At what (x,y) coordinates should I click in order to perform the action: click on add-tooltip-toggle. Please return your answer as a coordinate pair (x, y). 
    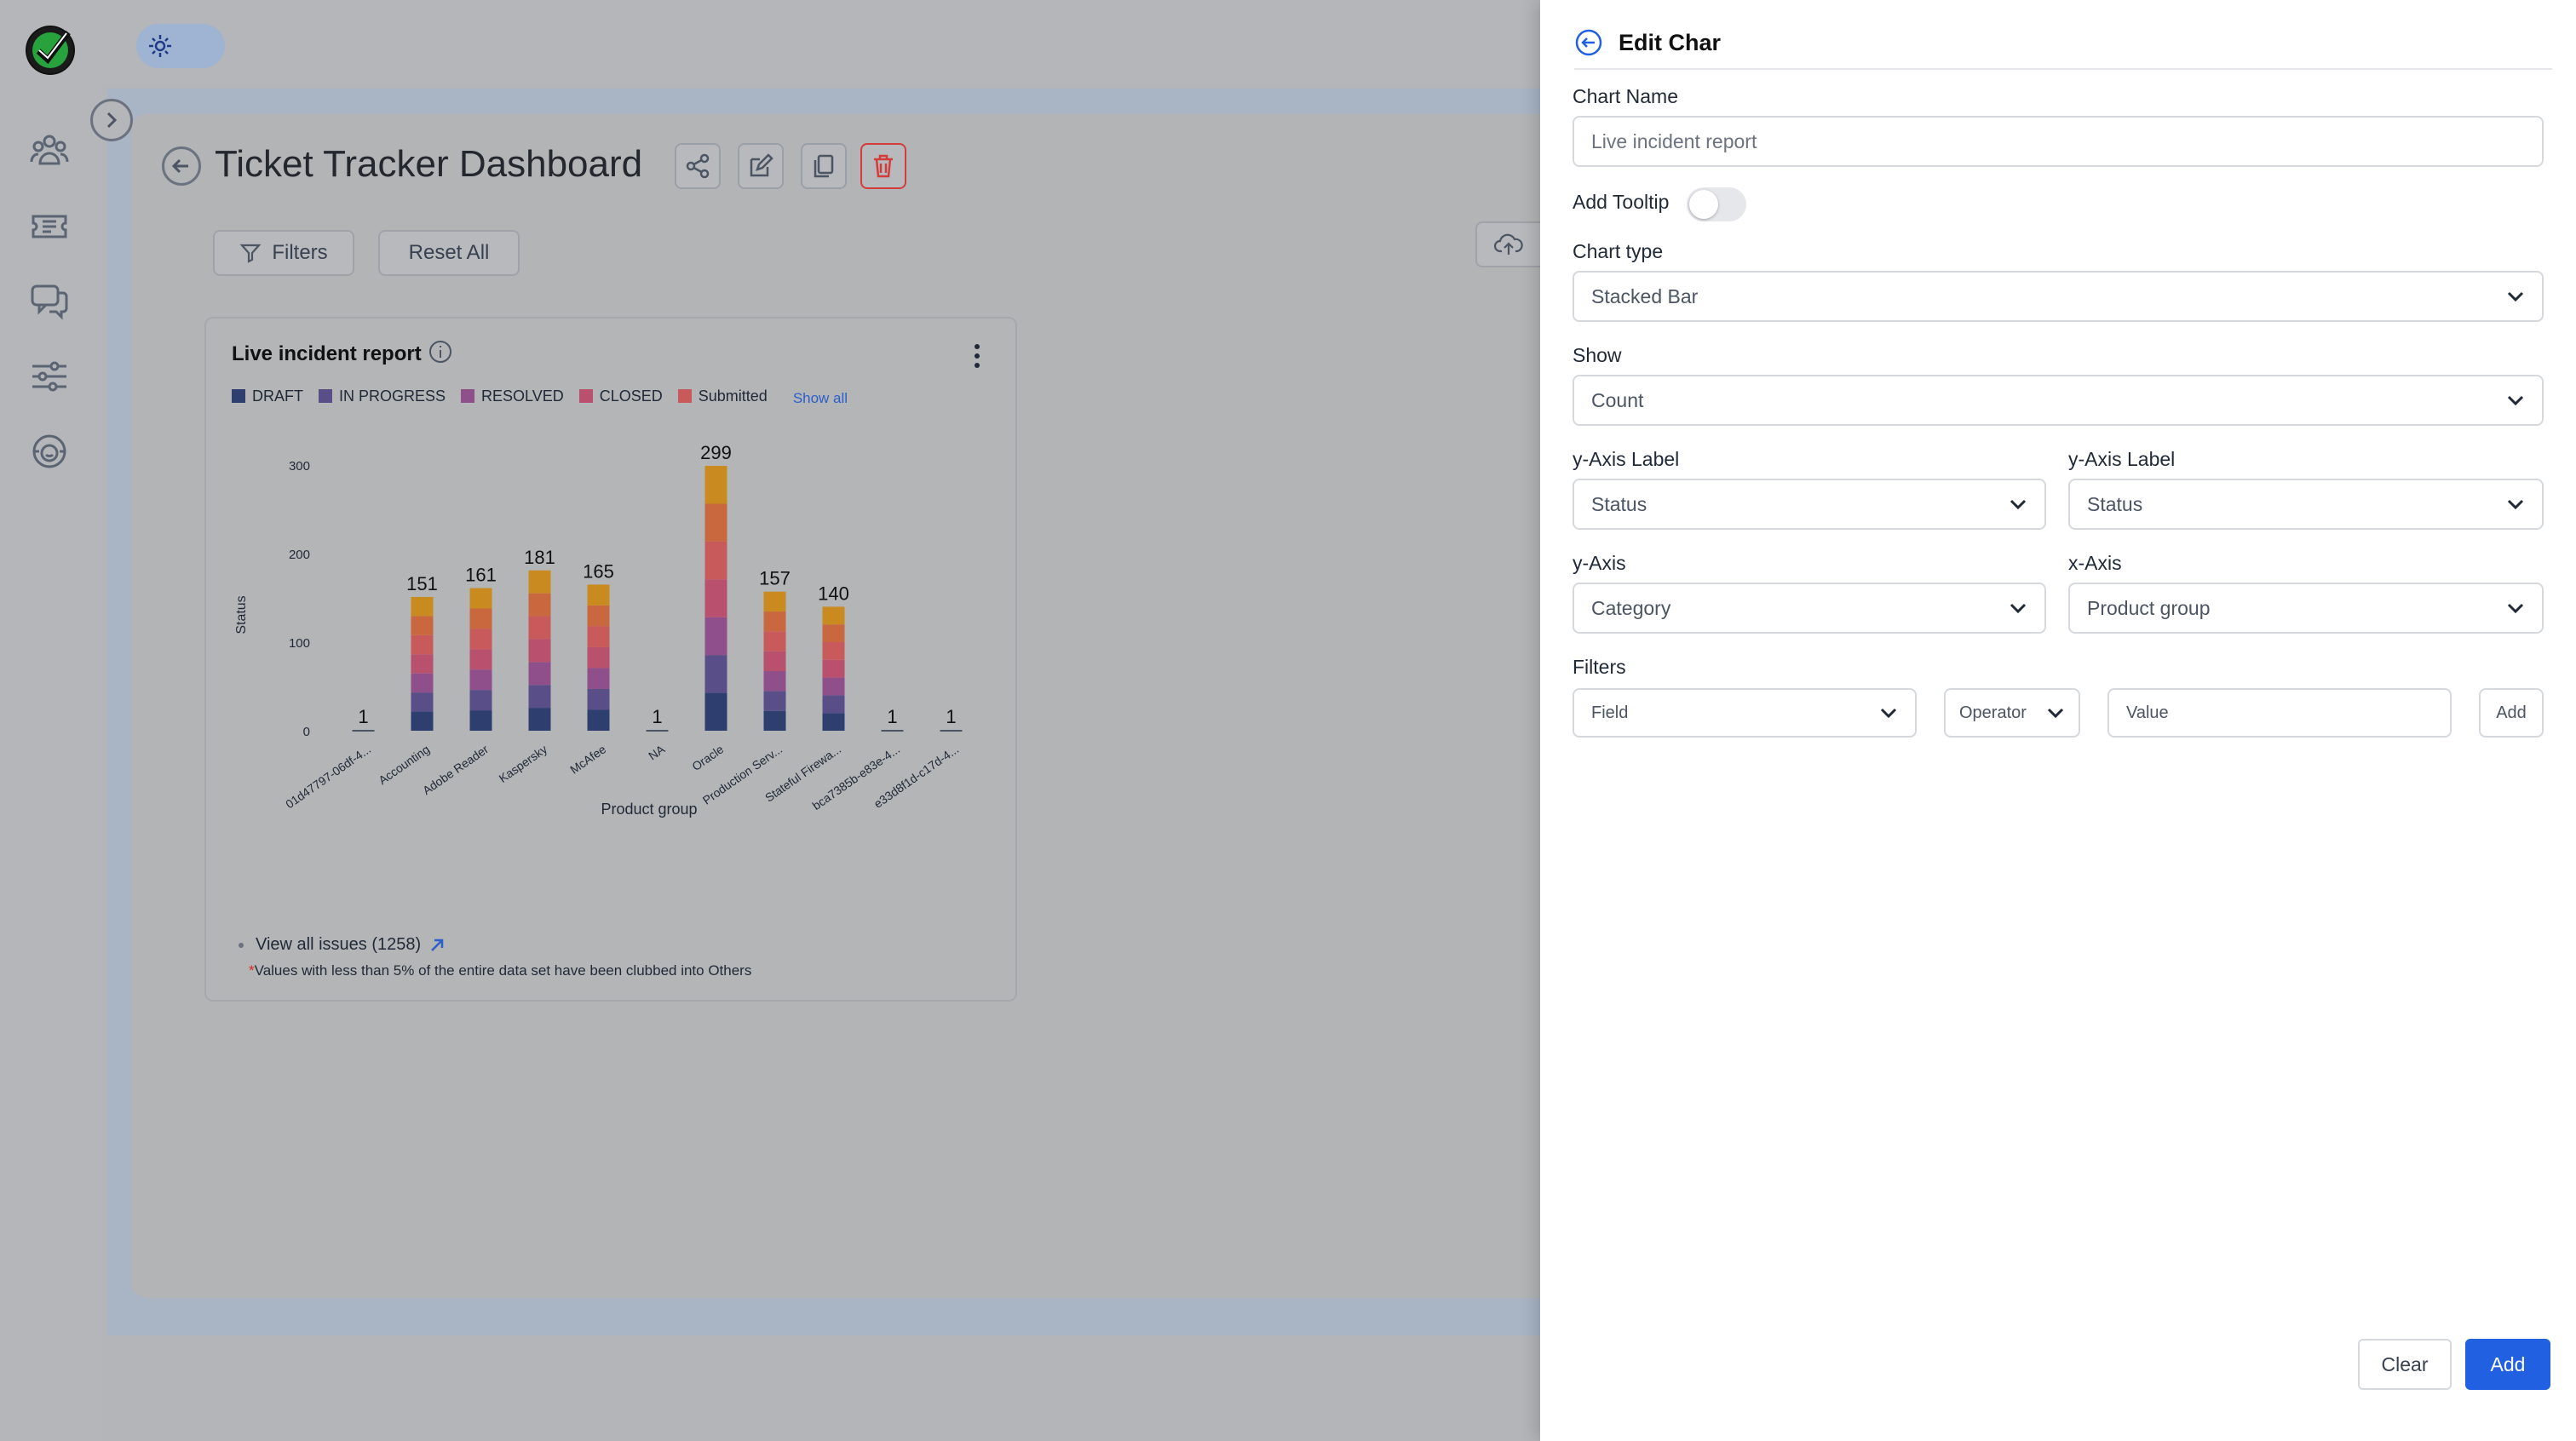
    Looking at the image, I should click on (1717, 204).